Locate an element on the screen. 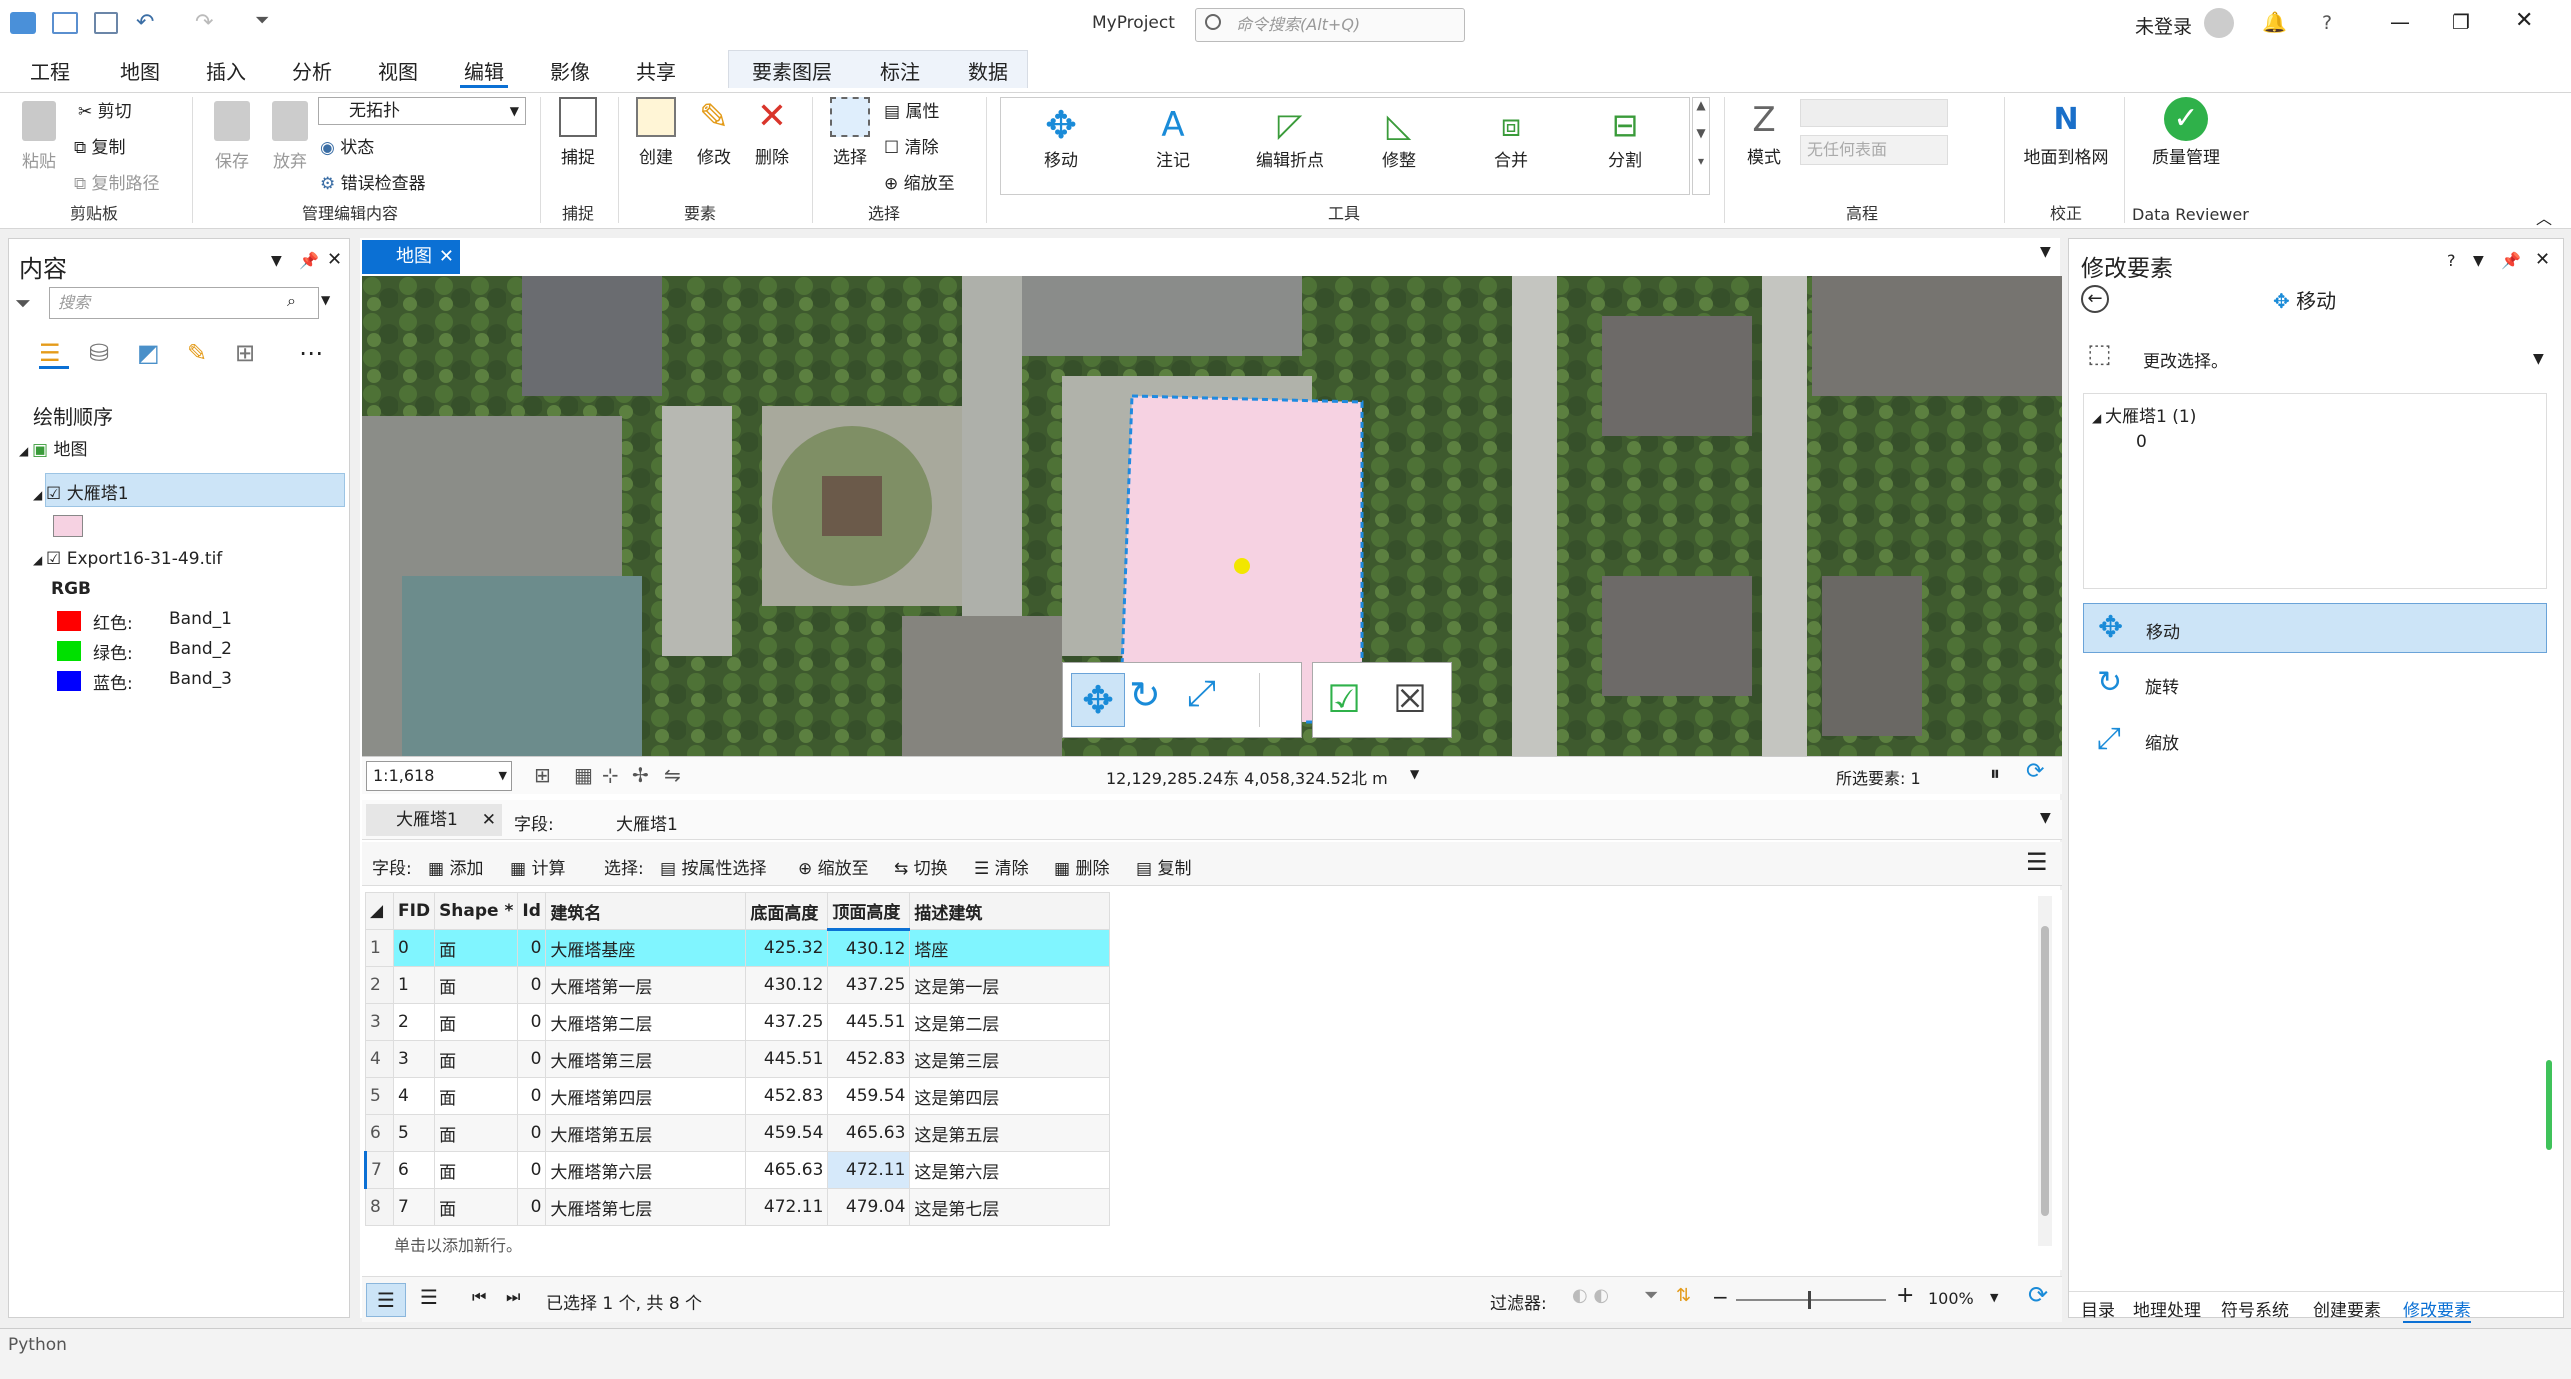 This screenshot has width=2571, height=1379. grid-icon: ▦ is located at coordinates (583, 775).